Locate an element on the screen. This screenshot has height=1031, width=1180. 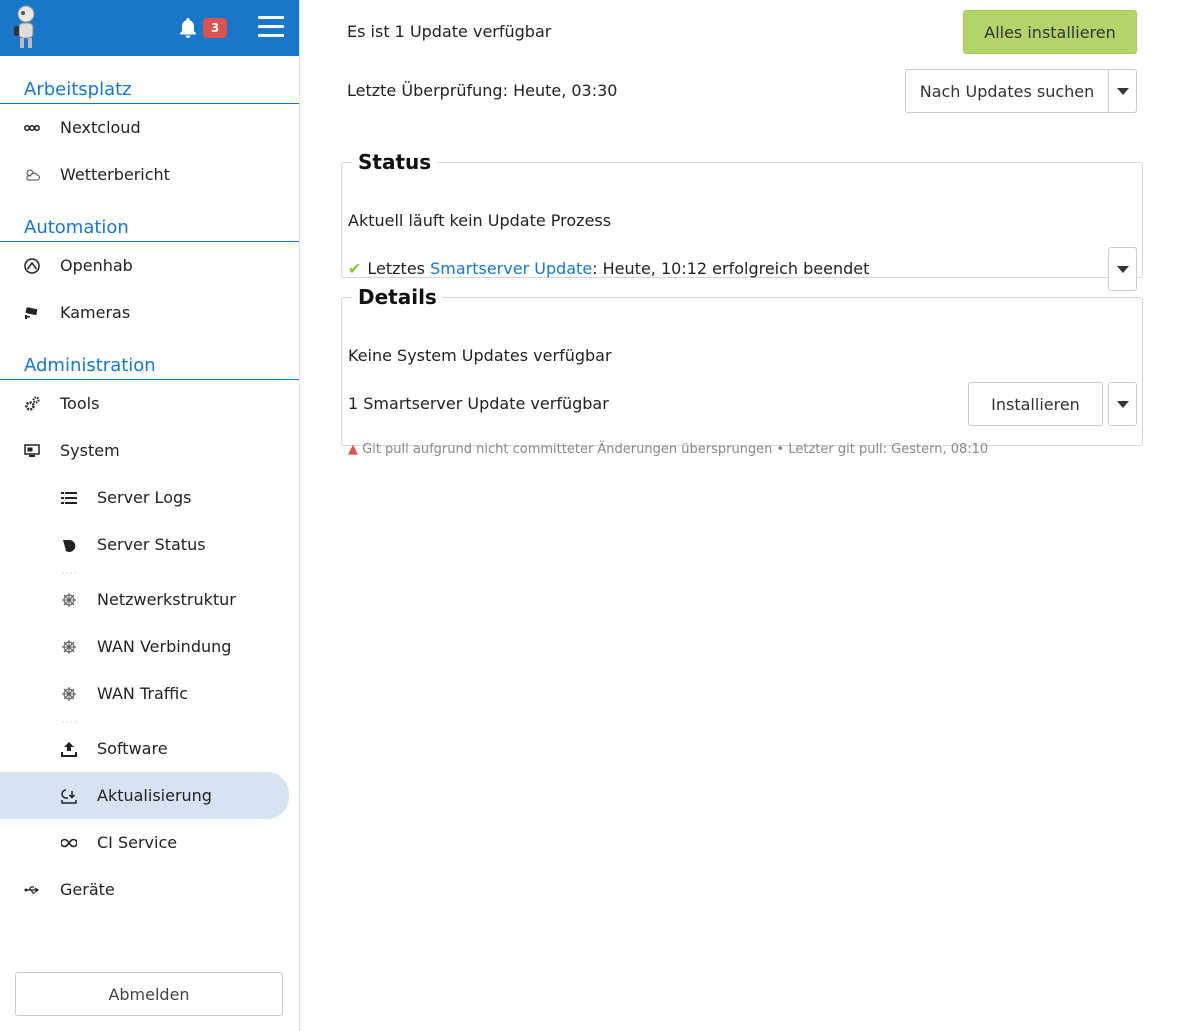
gears-icon is located at coordinates (32, 404).